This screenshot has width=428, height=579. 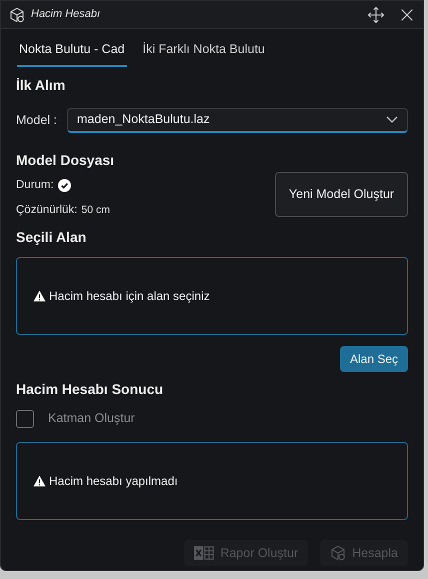 What do you see at coordinates (91, 419) in the screenshot?
I see `checkbox-label: Katman Oluştur` at bounding box center [91, 419].